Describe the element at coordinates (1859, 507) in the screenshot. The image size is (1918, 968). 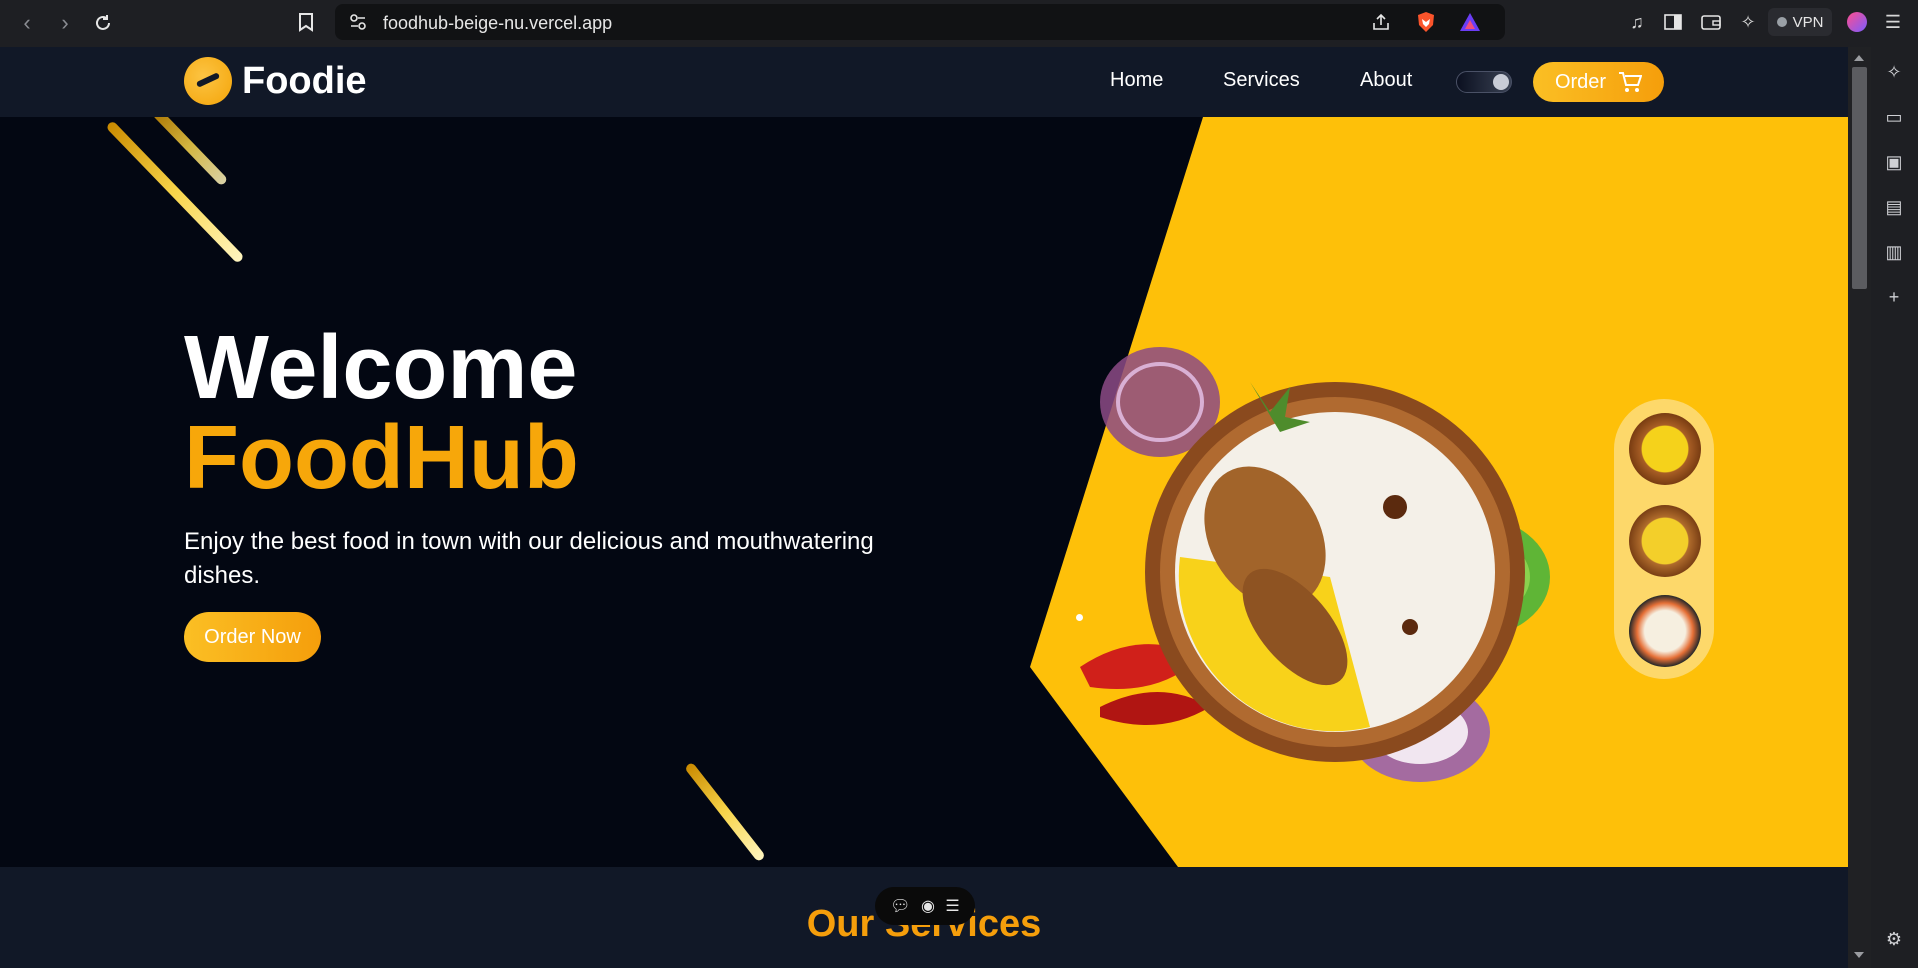
I see `page-scrollbar` at that location.